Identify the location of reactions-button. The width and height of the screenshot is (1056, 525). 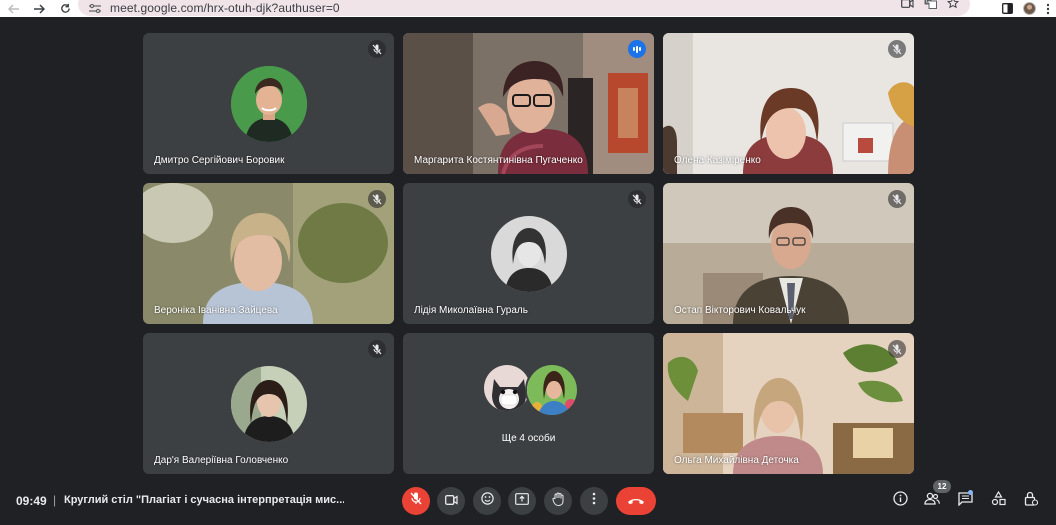
(487, 501).